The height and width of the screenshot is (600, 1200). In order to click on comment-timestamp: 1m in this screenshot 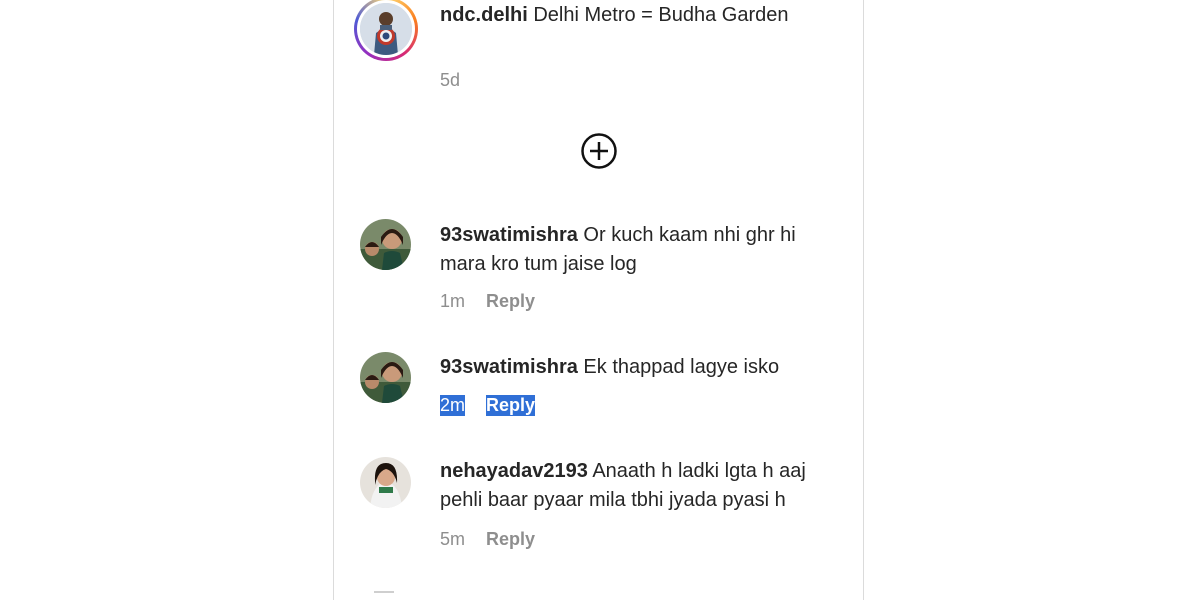, I will do `click(452, 301)`.